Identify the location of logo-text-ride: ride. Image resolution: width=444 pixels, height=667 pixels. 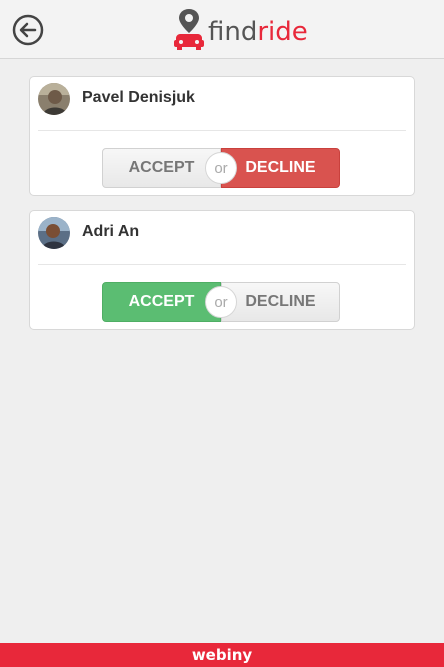
(282, 32).